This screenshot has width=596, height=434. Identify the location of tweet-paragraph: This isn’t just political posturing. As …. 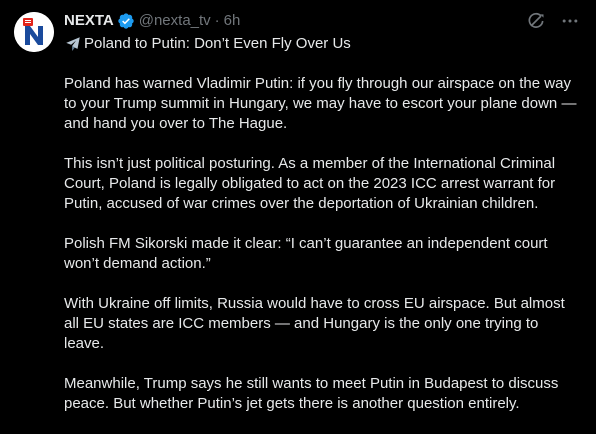
(310, 183).